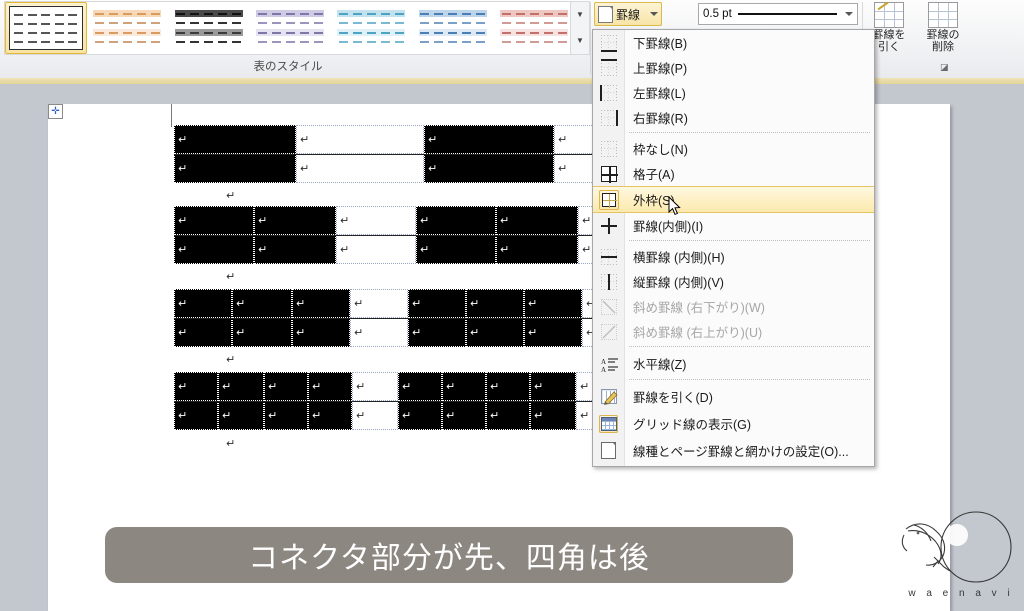 This screenshot has height=611, width=1024. What do you see at coordinates (733, 225) in the screenshot?
I see `menu-item-inside-borders: 罫線(内側)(I)` at bounding box center [733, 225].